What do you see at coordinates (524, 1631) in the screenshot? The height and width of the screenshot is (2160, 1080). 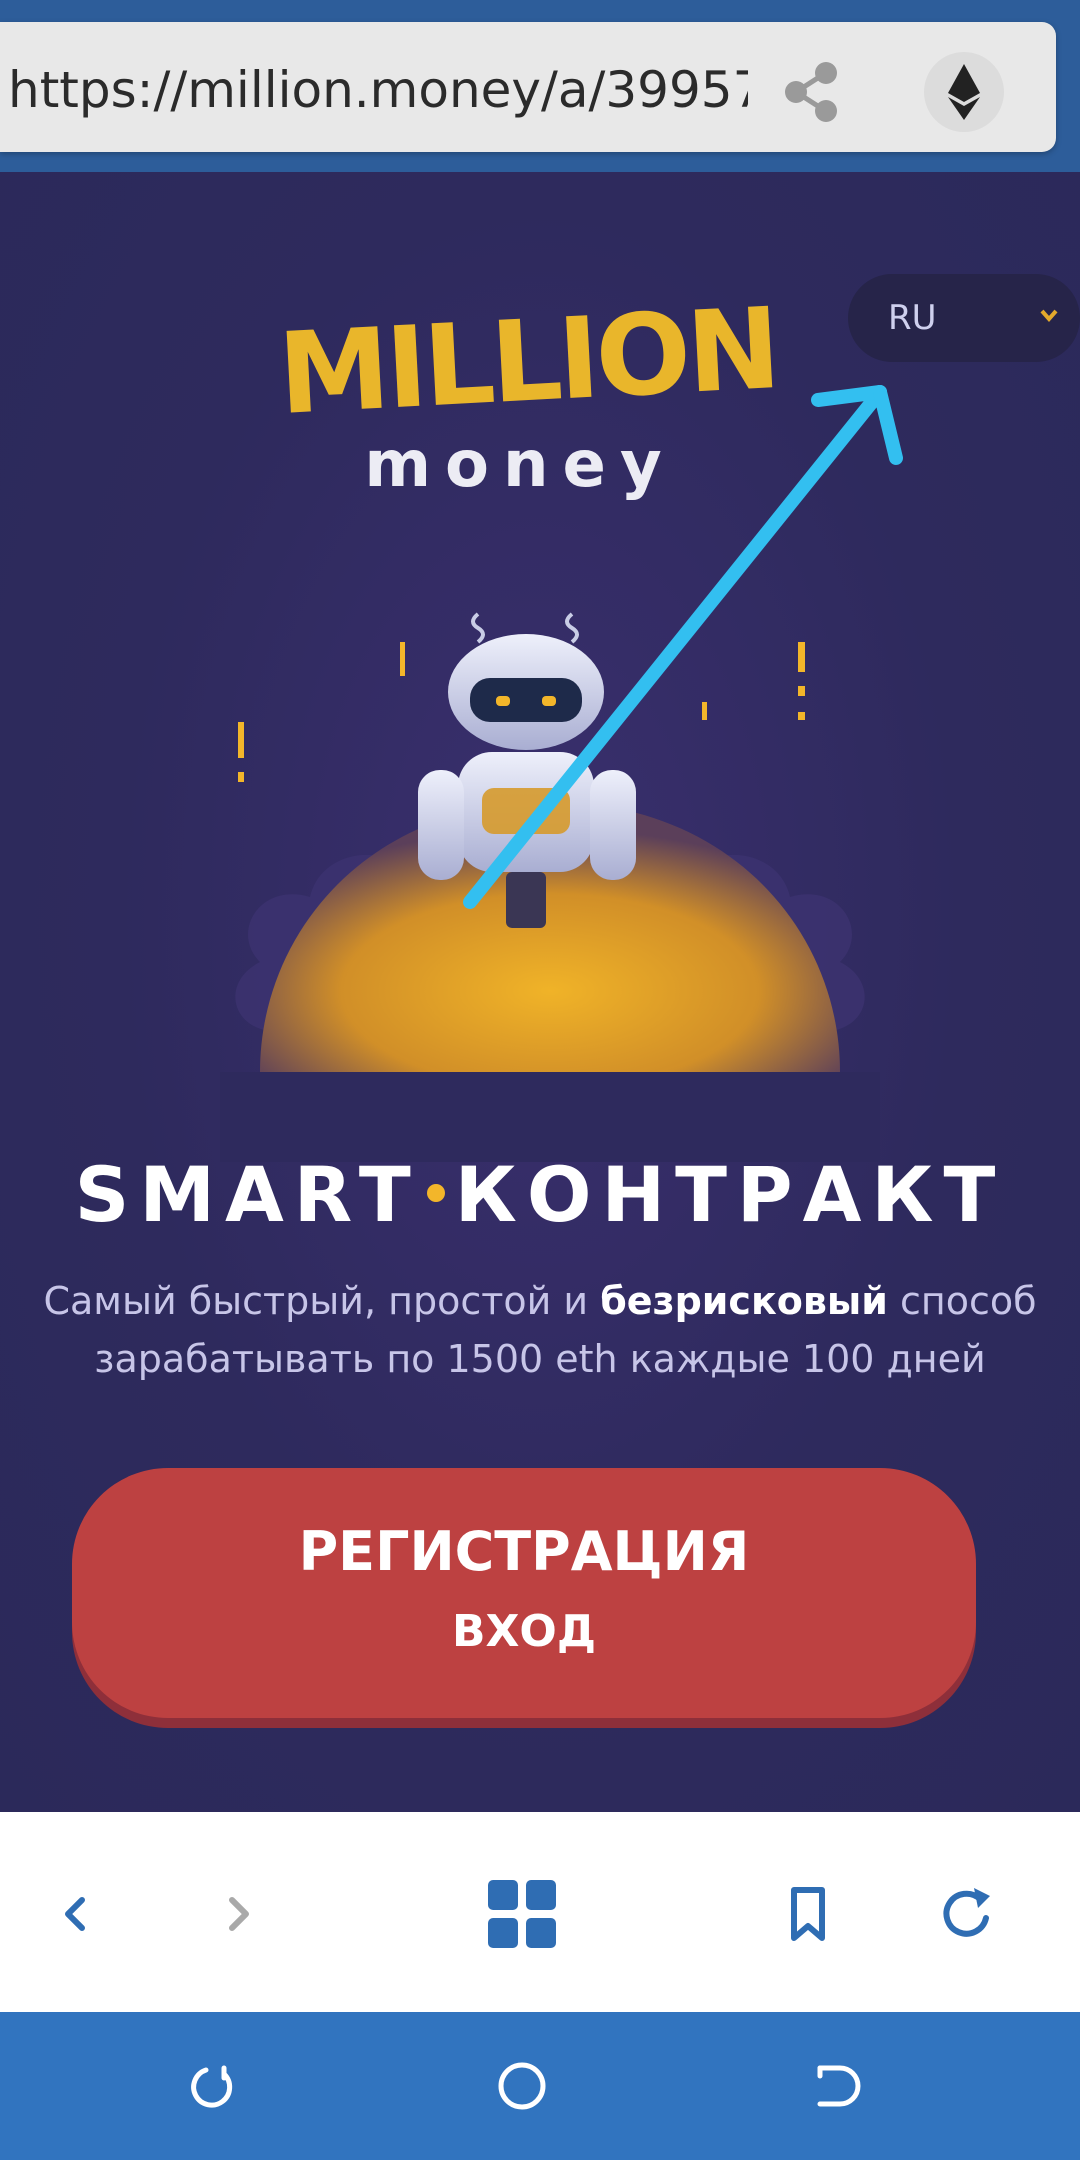 I see `login-label: ВХОД` at bounding box center [524, 1631].